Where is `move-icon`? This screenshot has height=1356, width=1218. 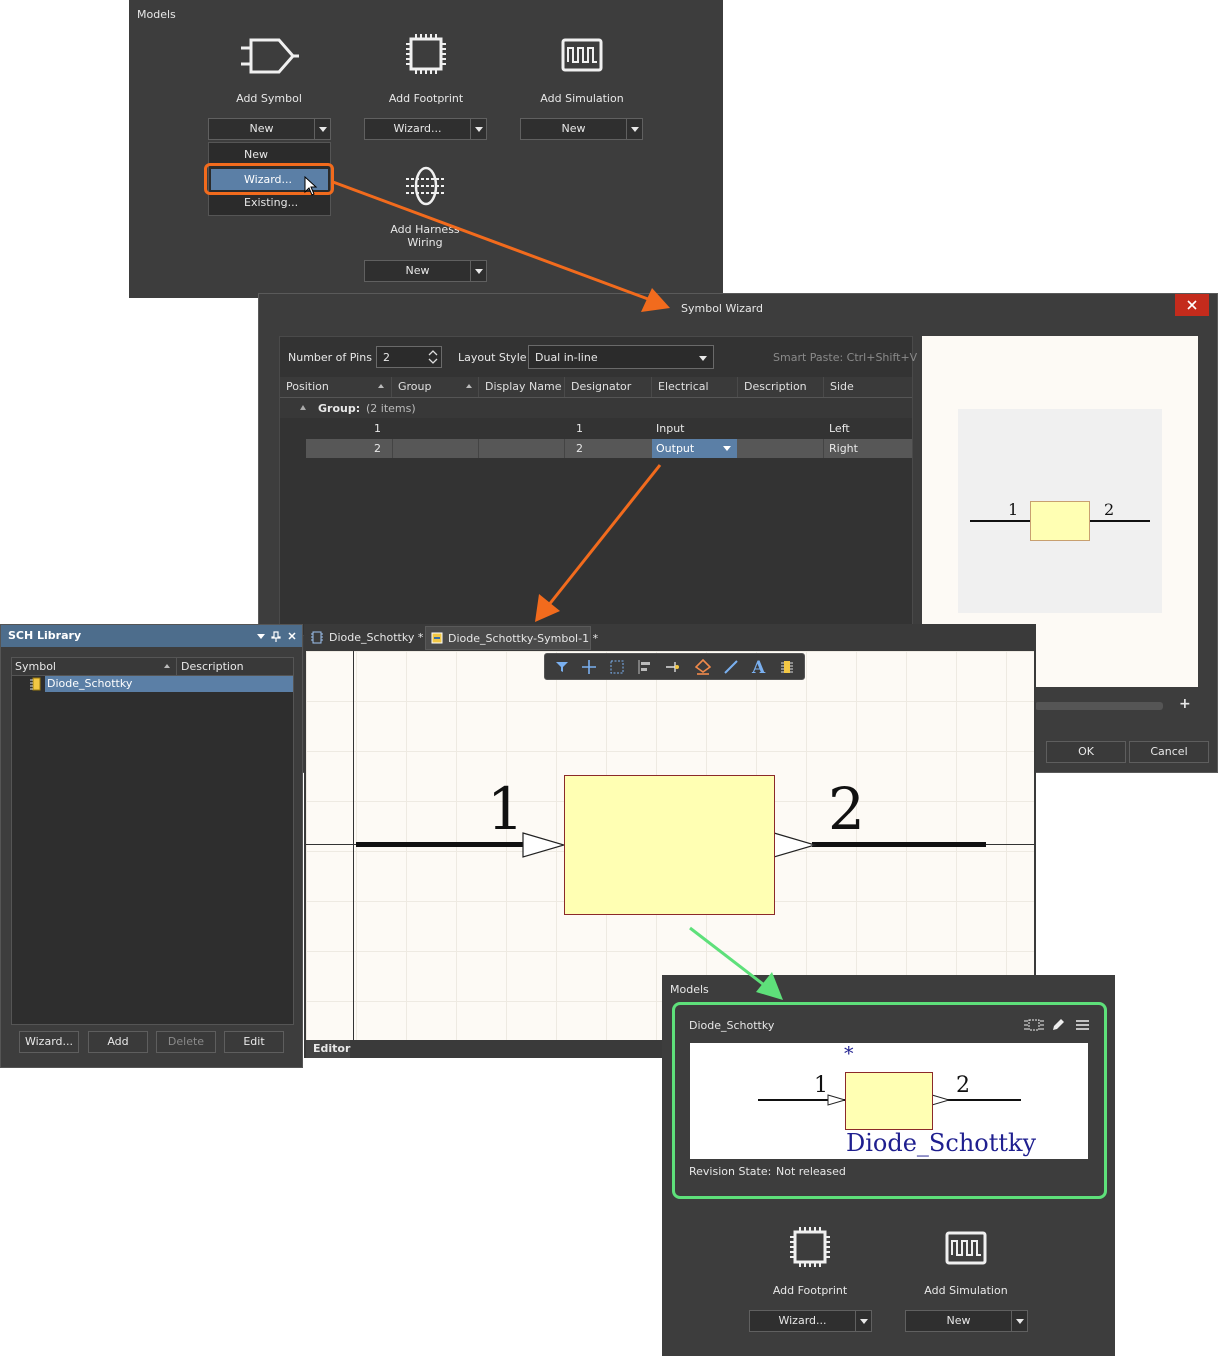
move-icon is located at coordinates (589, 667).